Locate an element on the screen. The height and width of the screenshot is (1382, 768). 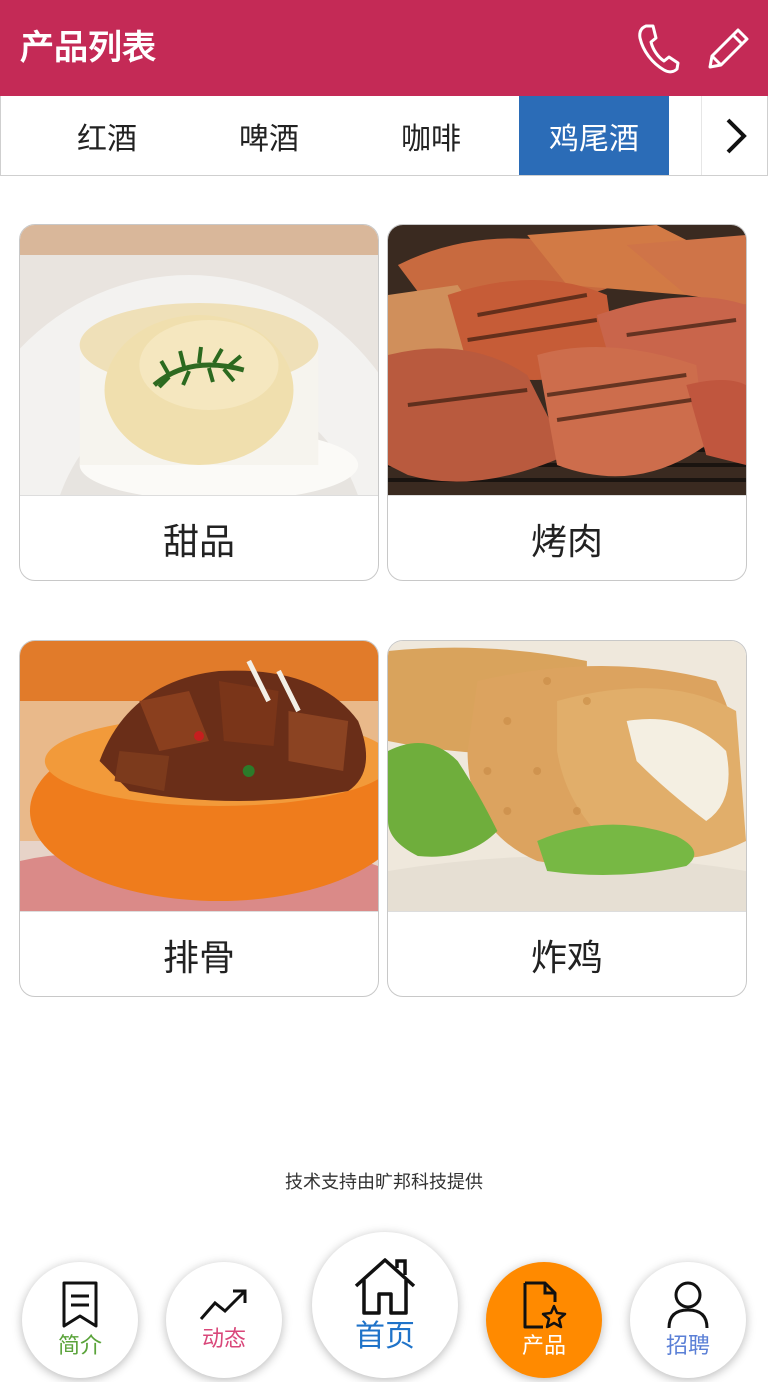
edit-button is located at coordinates (726, 48).